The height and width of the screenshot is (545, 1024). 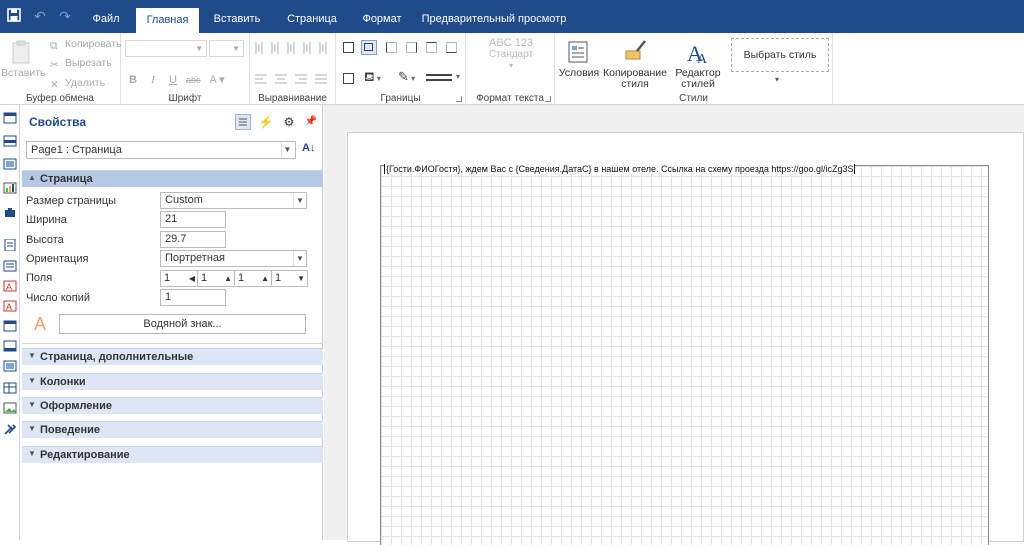 I want to click on section-behavior-label: Поведение, so click(x=70, y=430).